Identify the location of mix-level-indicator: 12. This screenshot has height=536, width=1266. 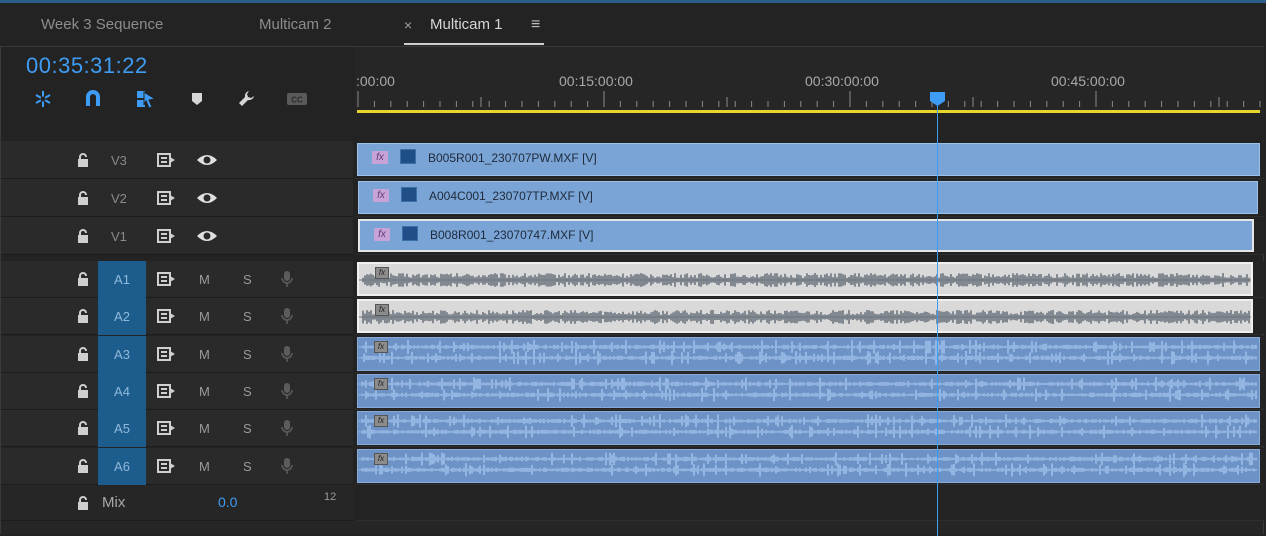
(330, 497).